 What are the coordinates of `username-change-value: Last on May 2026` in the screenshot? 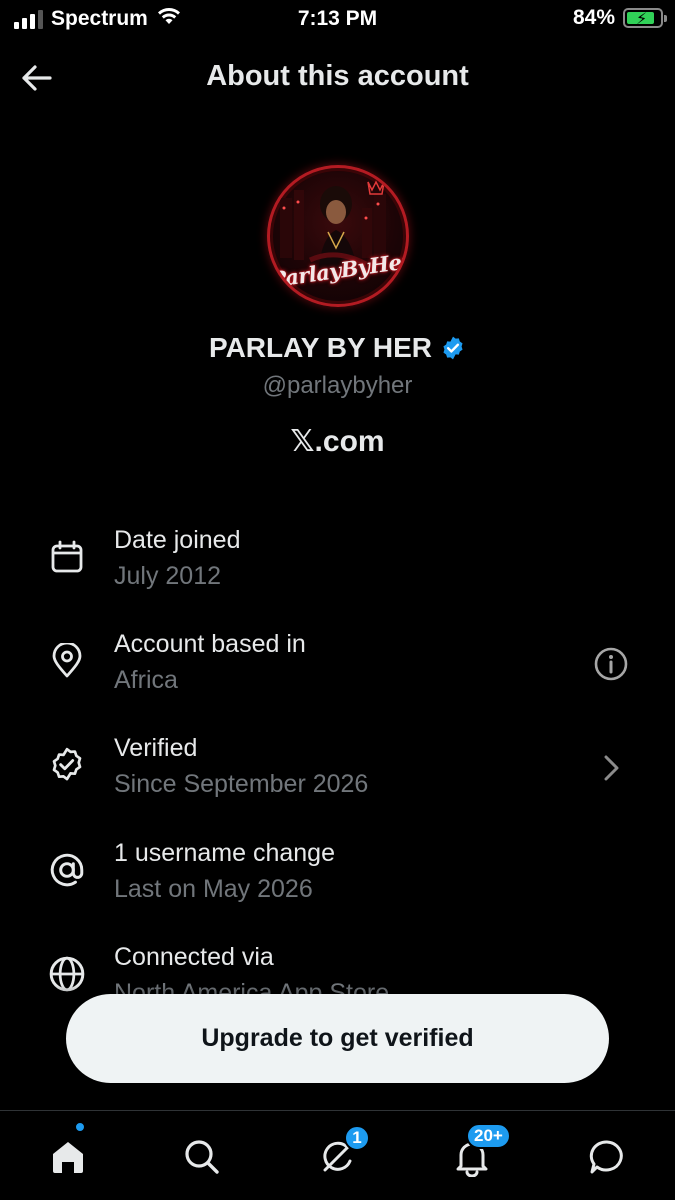 It's located at (213, 889).